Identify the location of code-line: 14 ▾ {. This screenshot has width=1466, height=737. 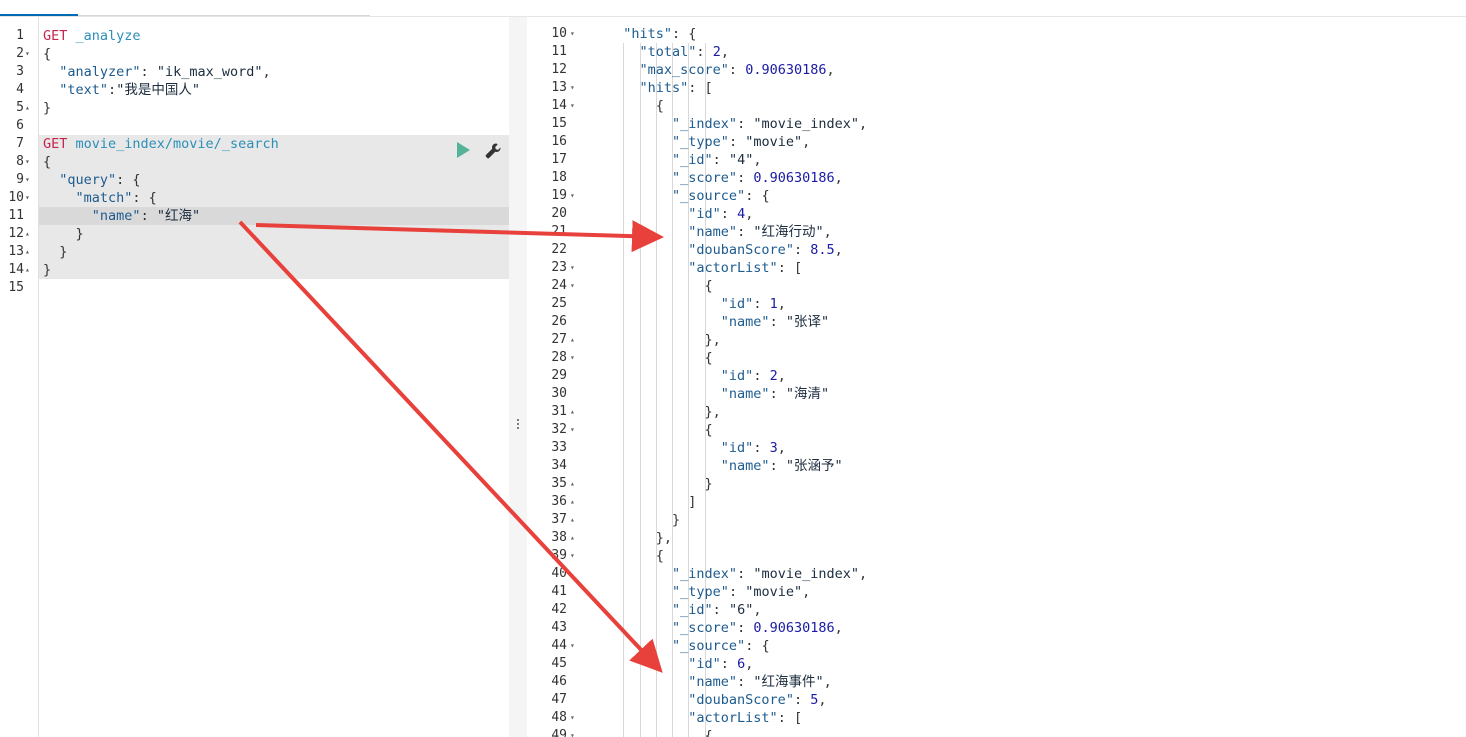
(996, 106).